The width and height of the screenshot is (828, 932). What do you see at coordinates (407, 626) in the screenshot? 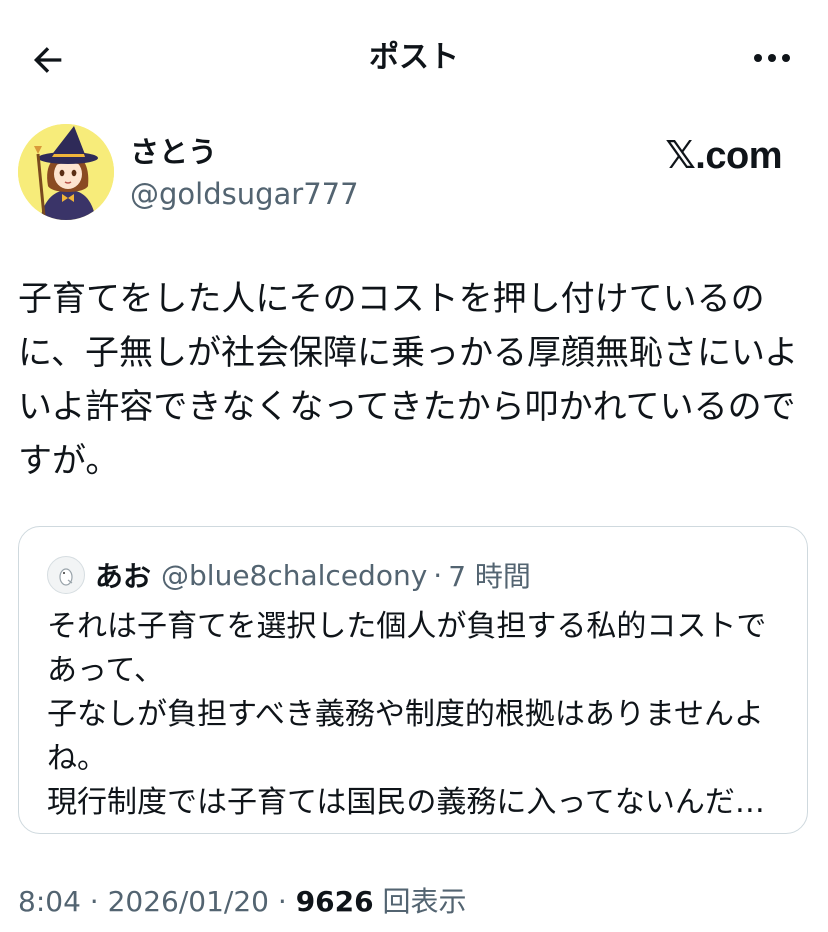
I see `quoted-text-line: それは子育てを選択した個人が負担する私的コストで` at bounding box center [407, 626].